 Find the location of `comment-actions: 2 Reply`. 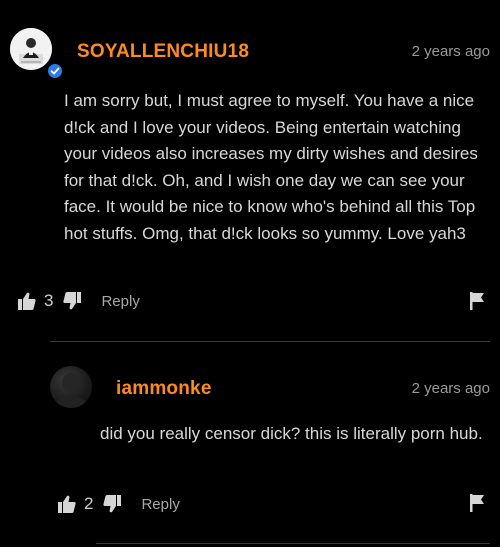

comment-actions: 2 Reply is located at coordinates (118, 504).